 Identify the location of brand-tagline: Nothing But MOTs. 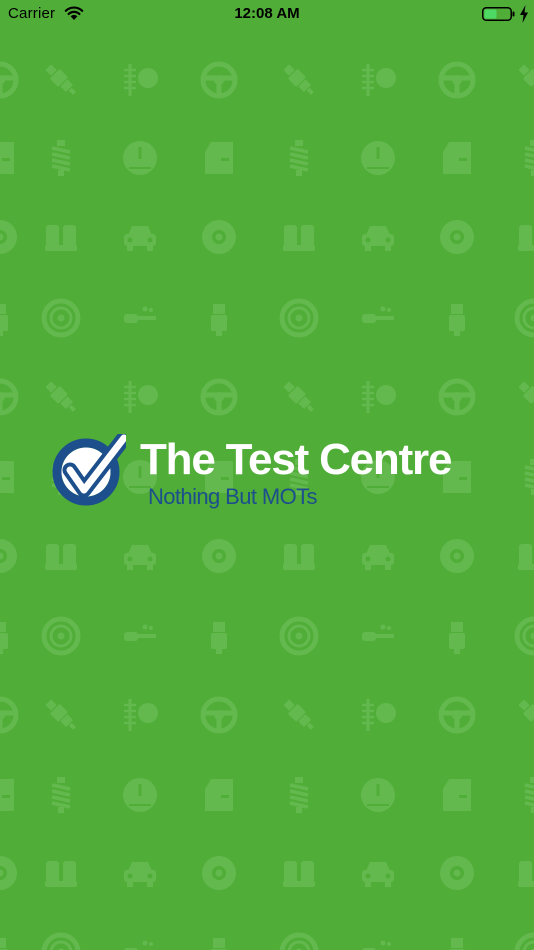
(233, 496).